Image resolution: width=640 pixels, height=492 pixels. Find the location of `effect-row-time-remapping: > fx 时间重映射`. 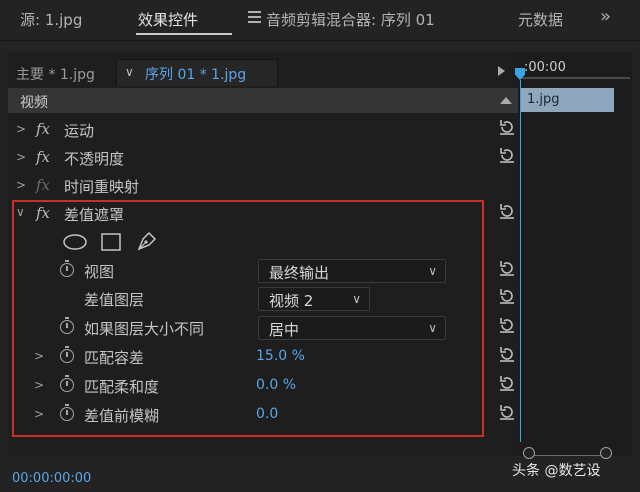

effect-row-time-remapping: > fx 时间重映射 is located at coordinates (263, 186).